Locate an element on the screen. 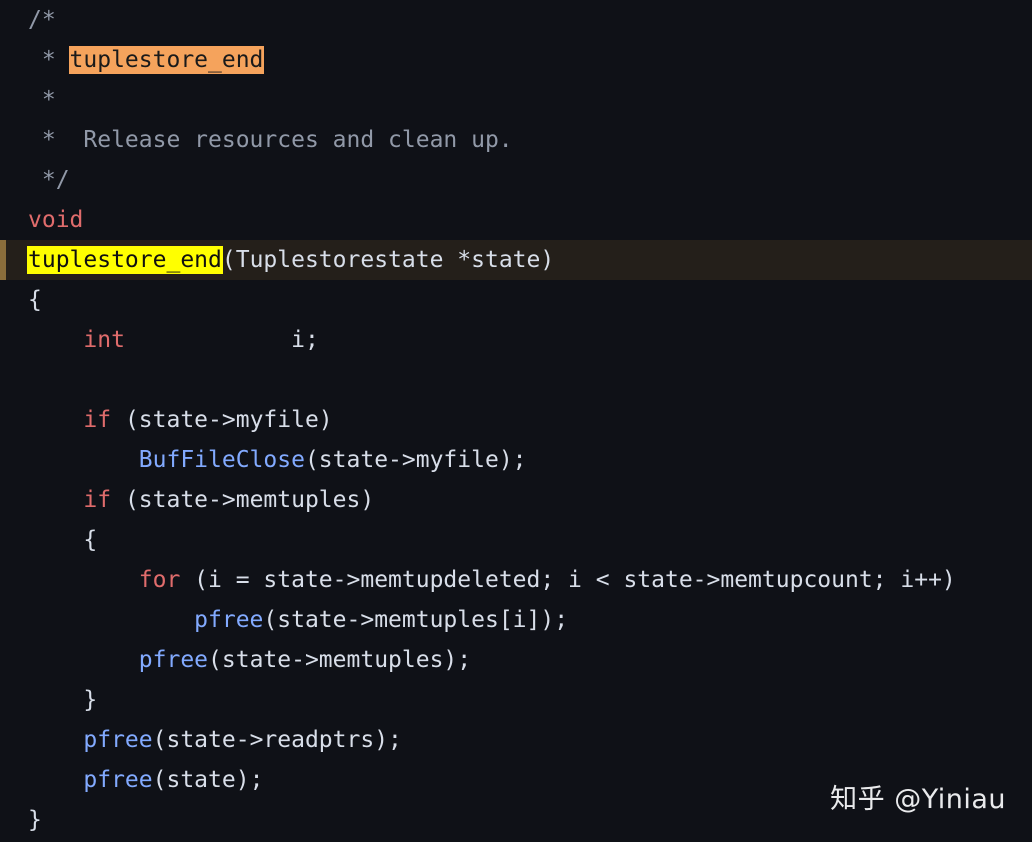  code-line: * tuplestore_end is located at coordinates (516, 60).